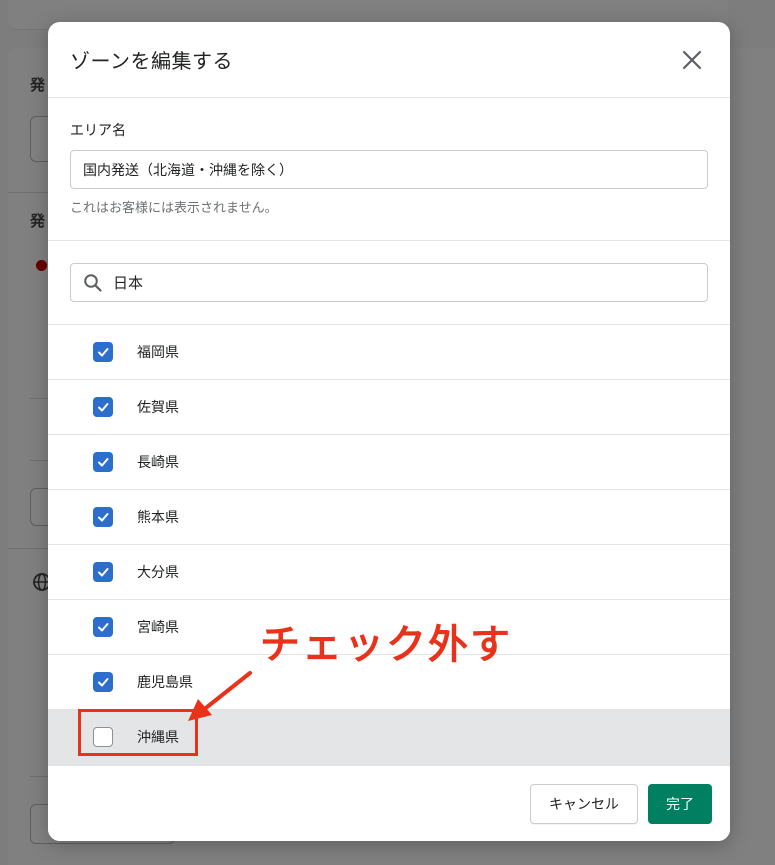 The height and width of the screenshot is (865, 775). I want to click on search-icon, so click(93, 282).